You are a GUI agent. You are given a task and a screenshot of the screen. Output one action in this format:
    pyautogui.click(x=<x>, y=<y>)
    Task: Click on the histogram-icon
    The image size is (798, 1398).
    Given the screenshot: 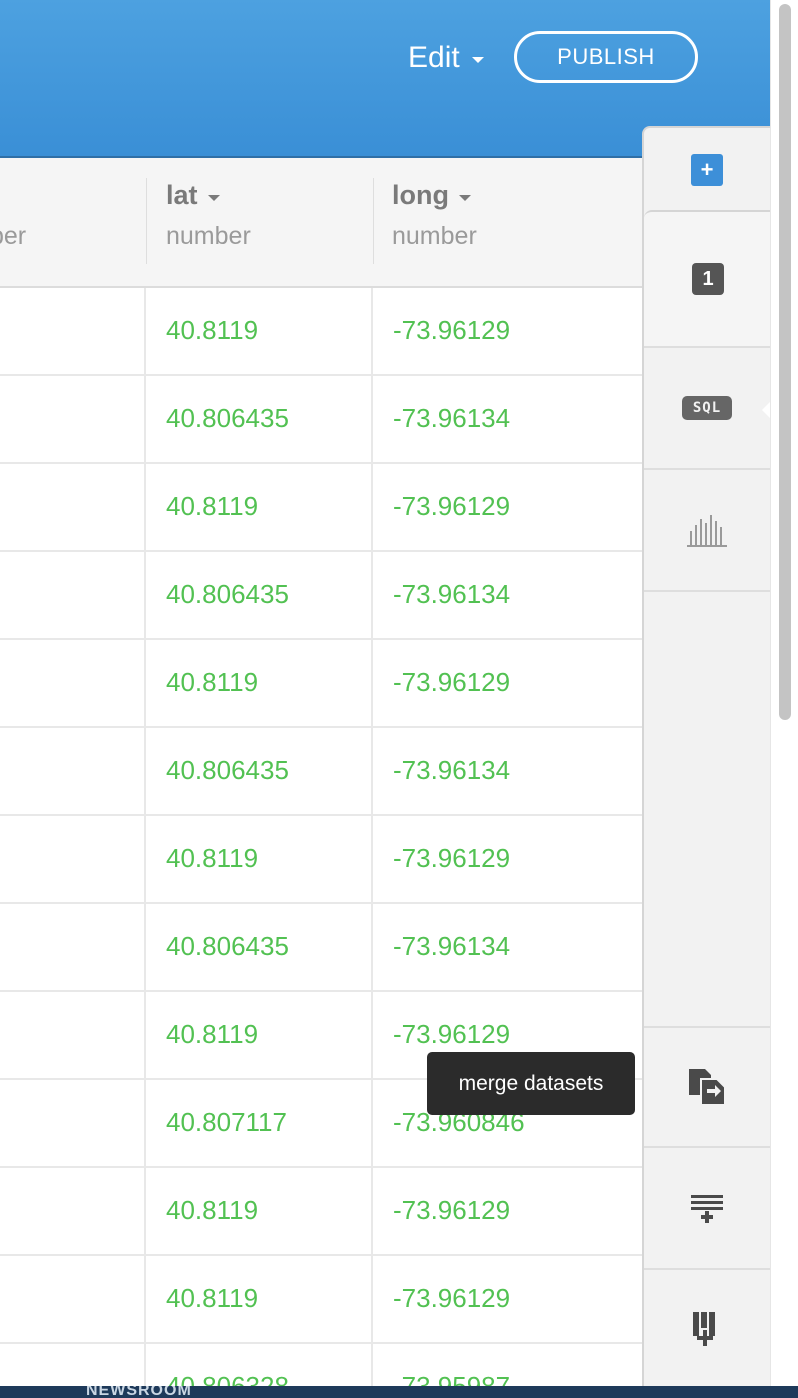 What is the action you would take?
    pyautogui.click(x=707, y=530)
    